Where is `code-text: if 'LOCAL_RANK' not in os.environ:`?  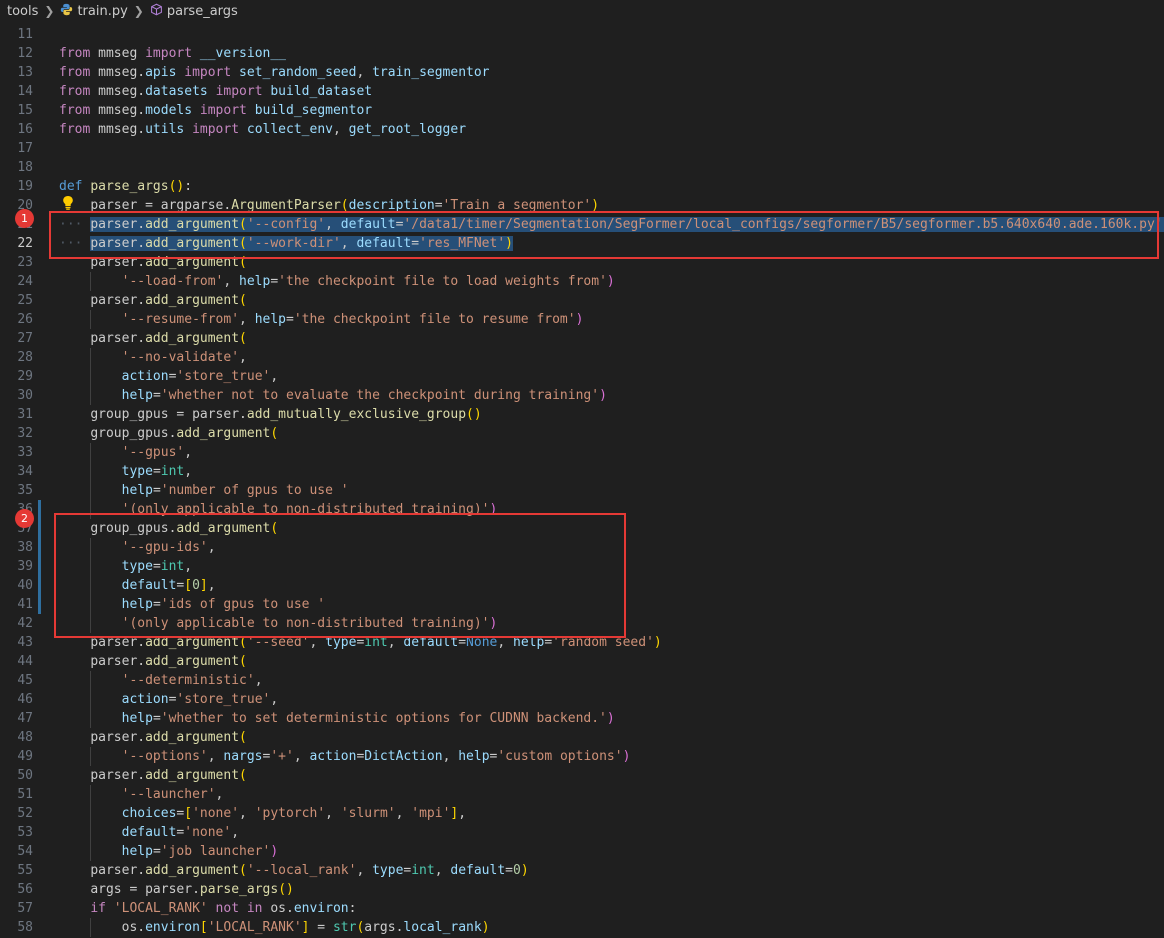
code-text: if 'LOCAL_RANK' not in os.environ: is located at coordinates (207, 908).